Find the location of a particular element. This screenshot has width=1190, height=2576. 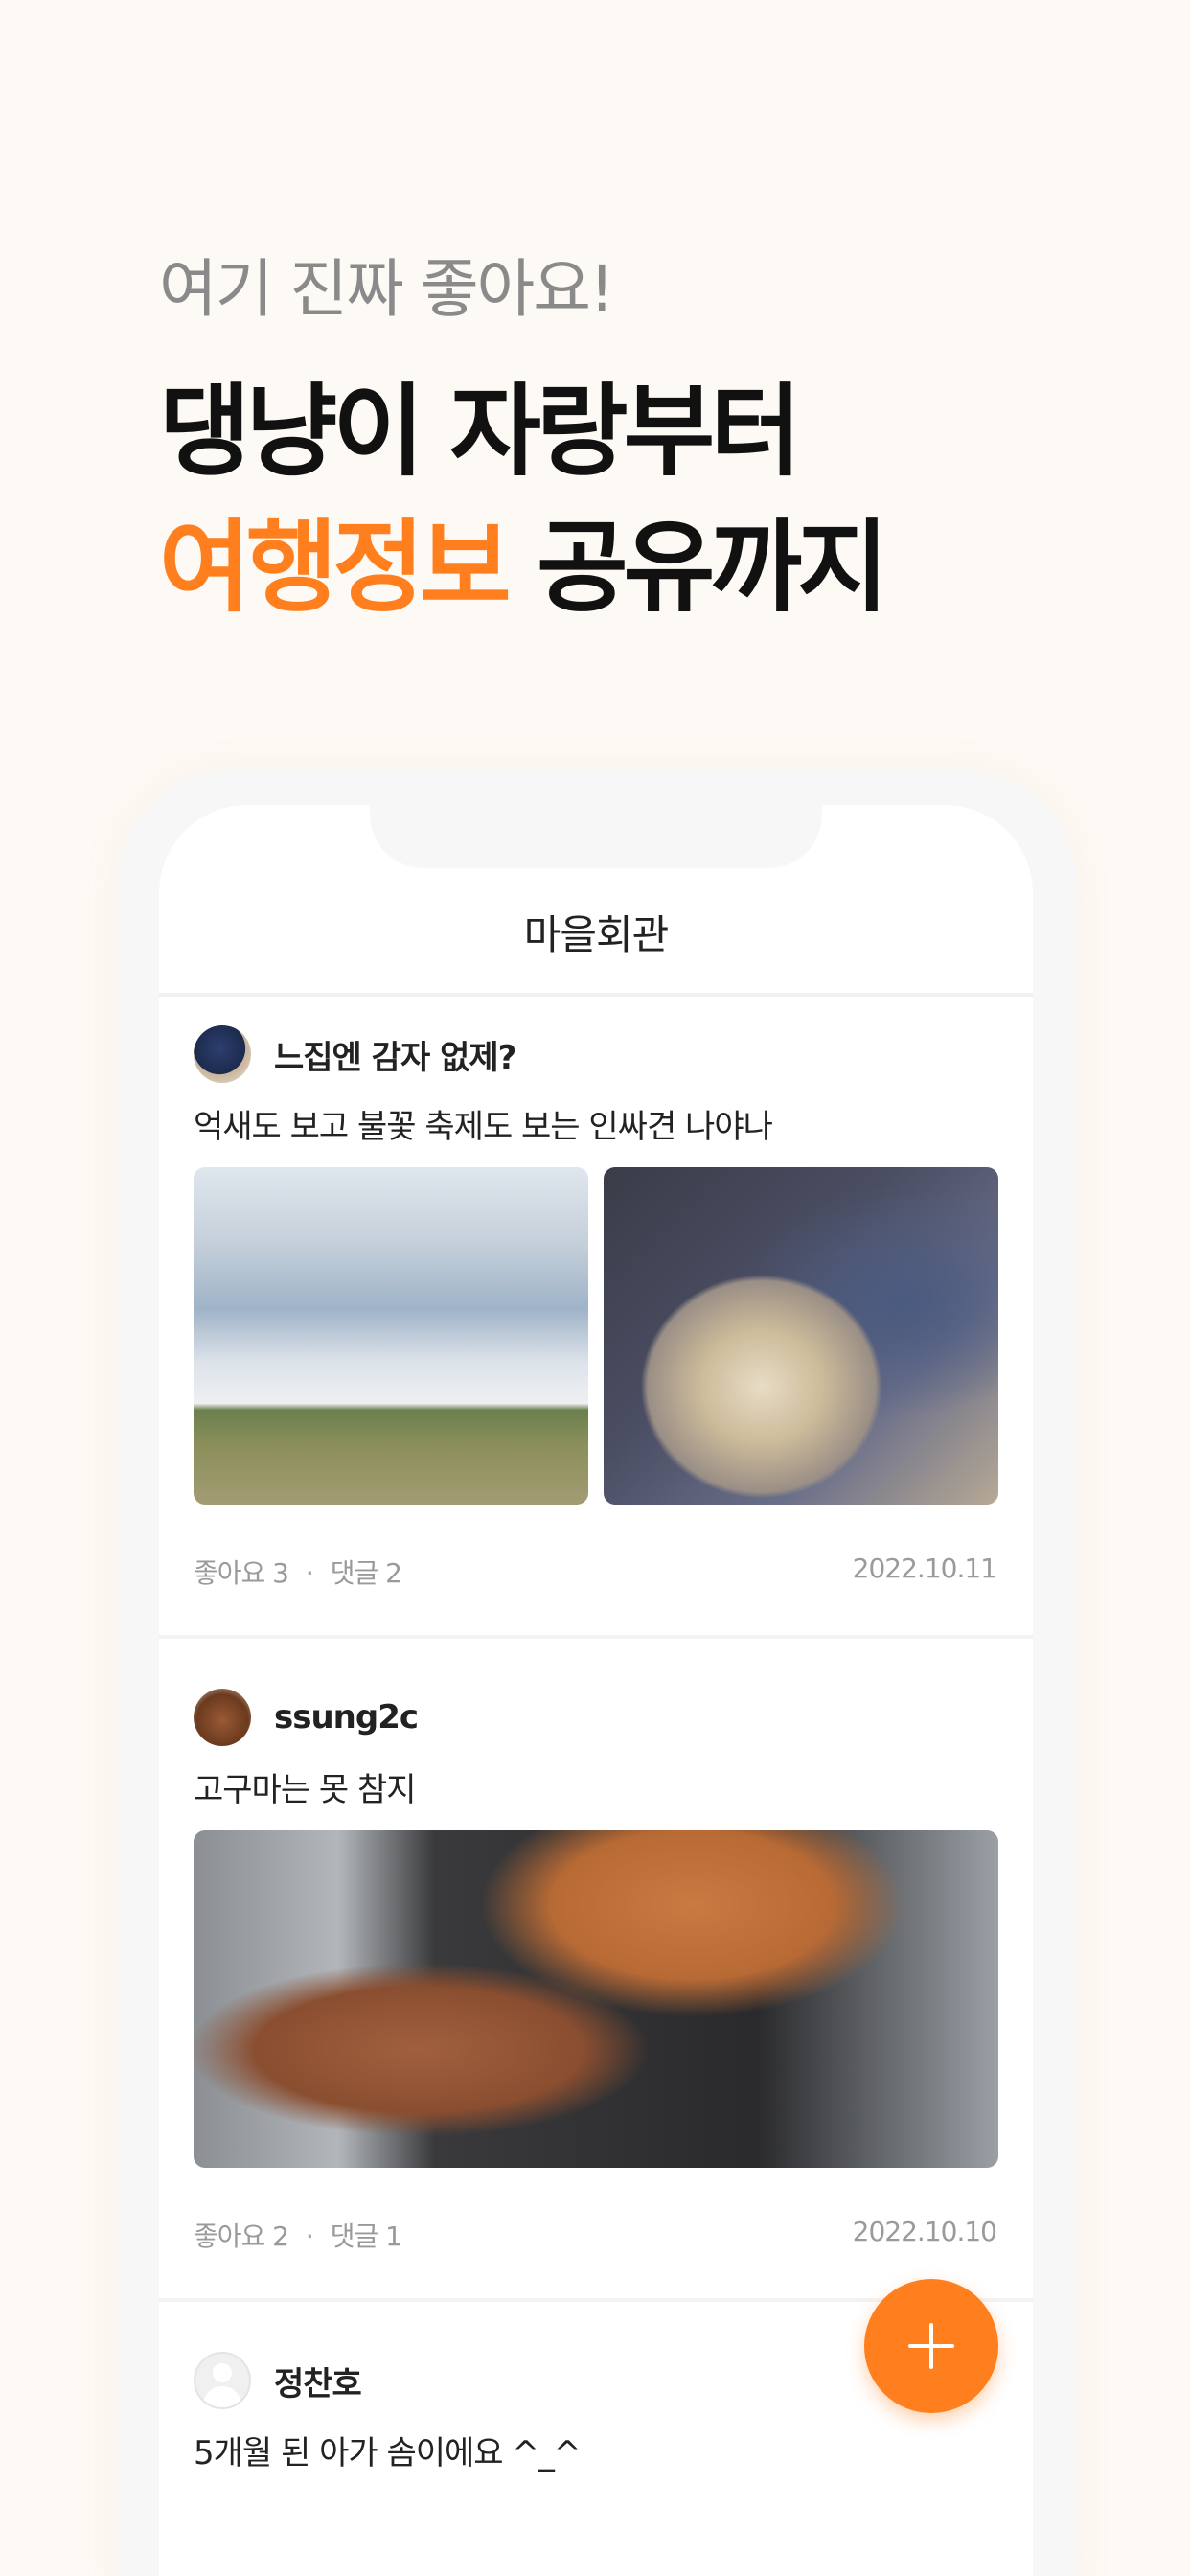

likes-count: 좋아요 3 is located at coordinates (242, 1573).